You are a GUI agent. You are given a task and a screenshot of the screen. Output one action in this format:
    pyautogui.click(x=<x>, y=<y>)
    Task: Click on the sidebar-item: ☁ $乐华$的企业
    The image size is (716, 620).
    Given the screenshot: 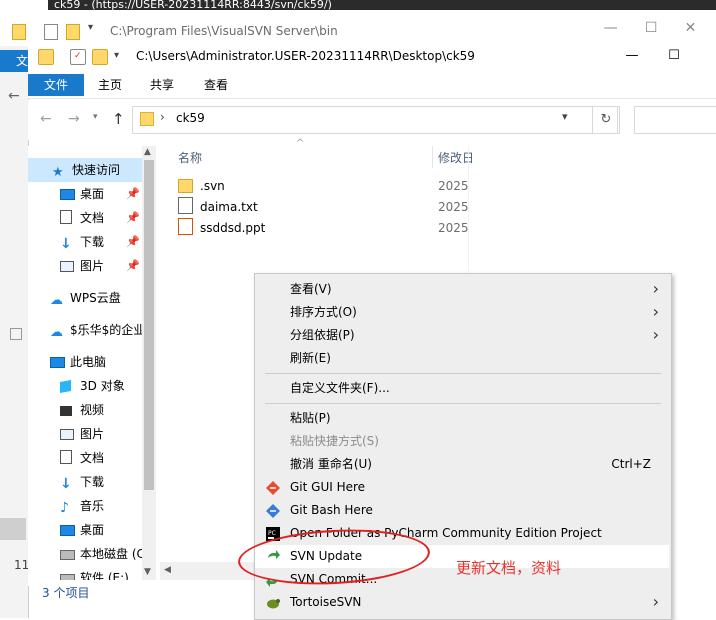 What is the action you would take?
    pyautogui.click(x=85, y=330)
    